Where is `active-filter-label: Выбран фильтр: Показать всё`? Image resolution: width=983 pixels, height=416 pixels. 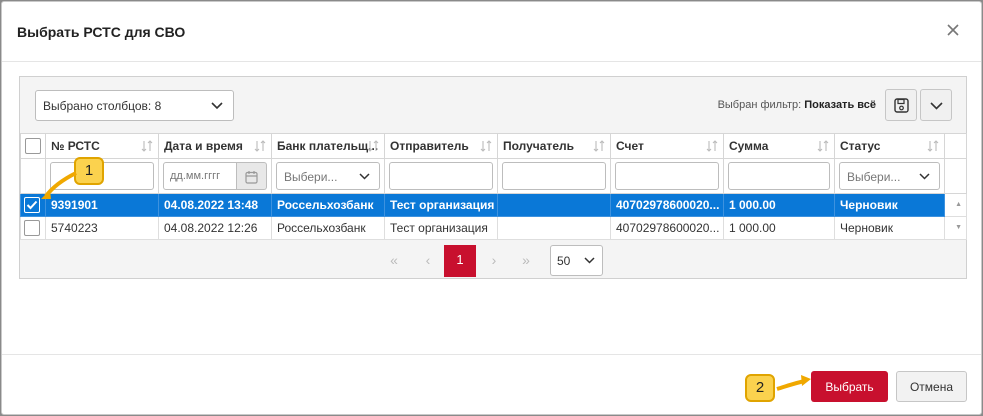 active-filter-label: Выбран фильтр: Показать всё is located at coordinates (797, 105).